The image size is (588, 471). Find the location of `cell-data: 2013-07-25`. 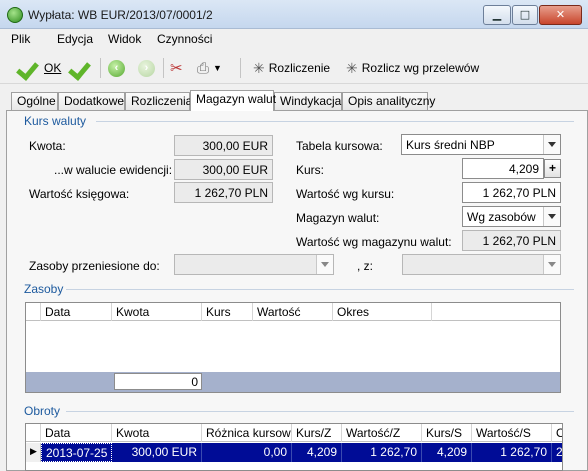

cell-data: 2013-07-25 is located at coordinates (76, 452).